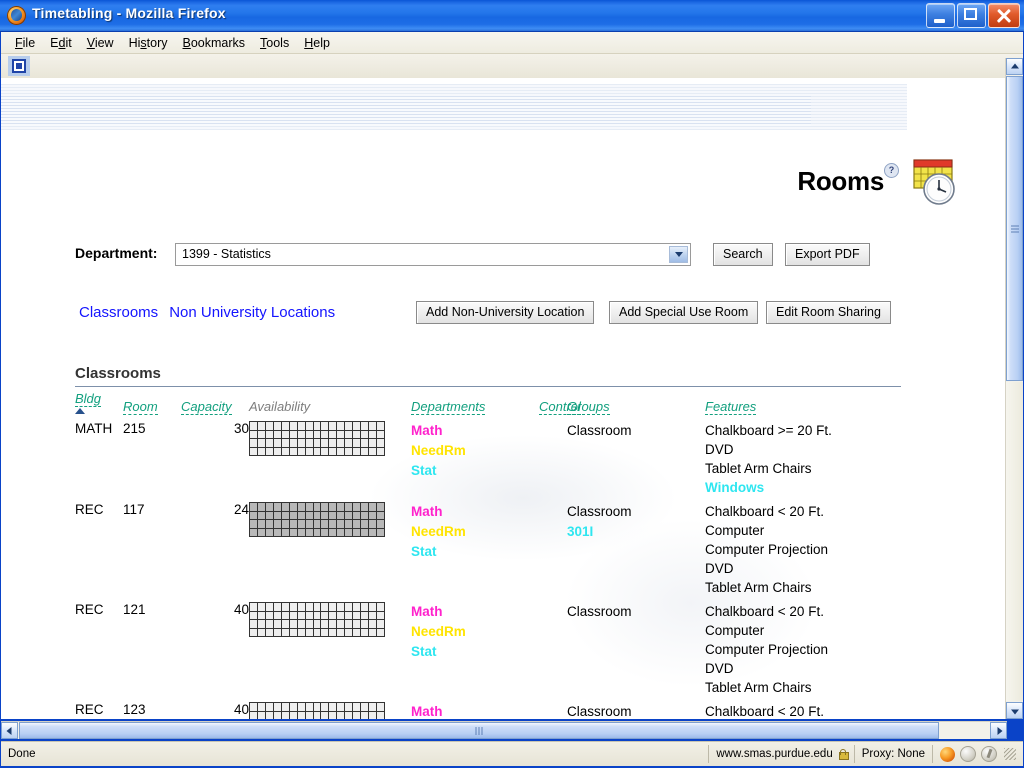 The image size is (1024, 768). What do you see at coordinates (206, 407) in the screenshot?
I see `sort-link-capacity: Capacity` at bounding box center [206, 407].